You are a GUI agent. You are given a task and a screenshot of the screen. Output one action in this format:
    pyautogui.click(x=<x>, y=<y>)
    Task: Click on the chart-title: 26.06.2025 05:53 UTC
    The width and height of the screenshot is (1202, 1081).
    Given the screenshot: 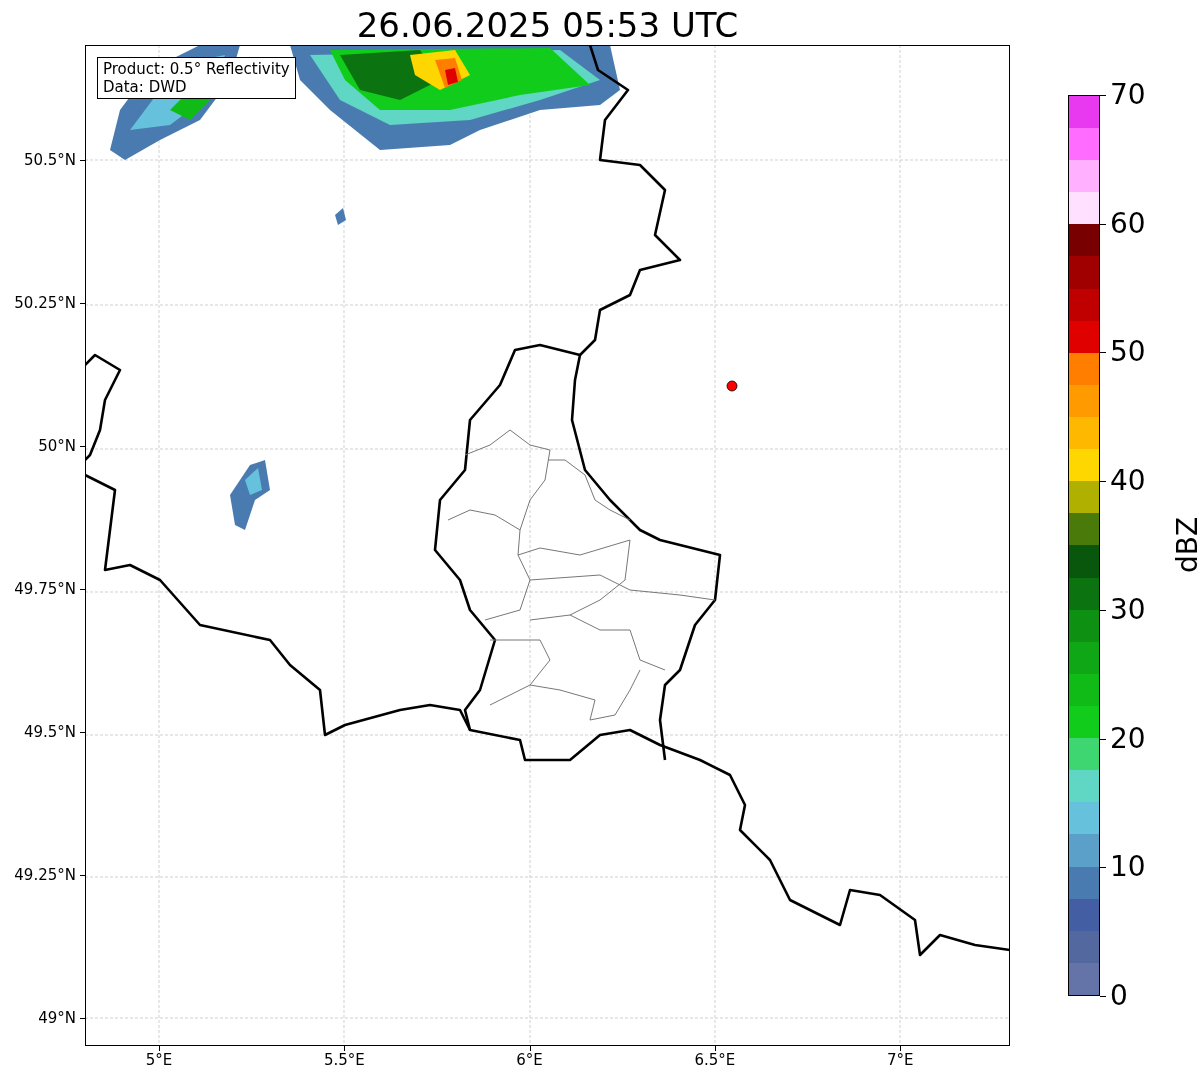 What is the action you would take?
    pyautogui.click(x=547, y=25)
    